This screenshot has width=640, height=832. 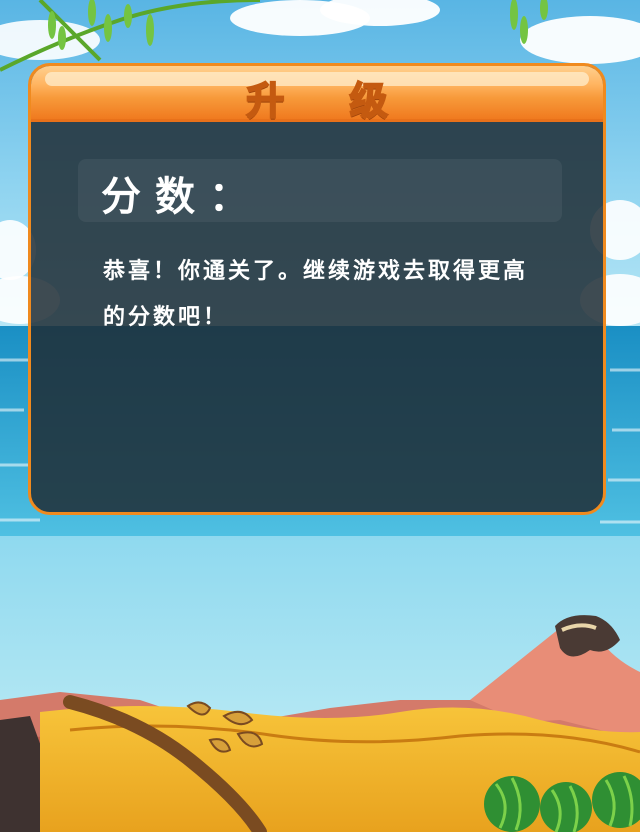 What do you see at coordinates (316, 294) in the screenshot?
I see `congrats-message: 恭喜！你通关了。继续游戏去取得更高的分数吧！` at bounding box center [316, 294].